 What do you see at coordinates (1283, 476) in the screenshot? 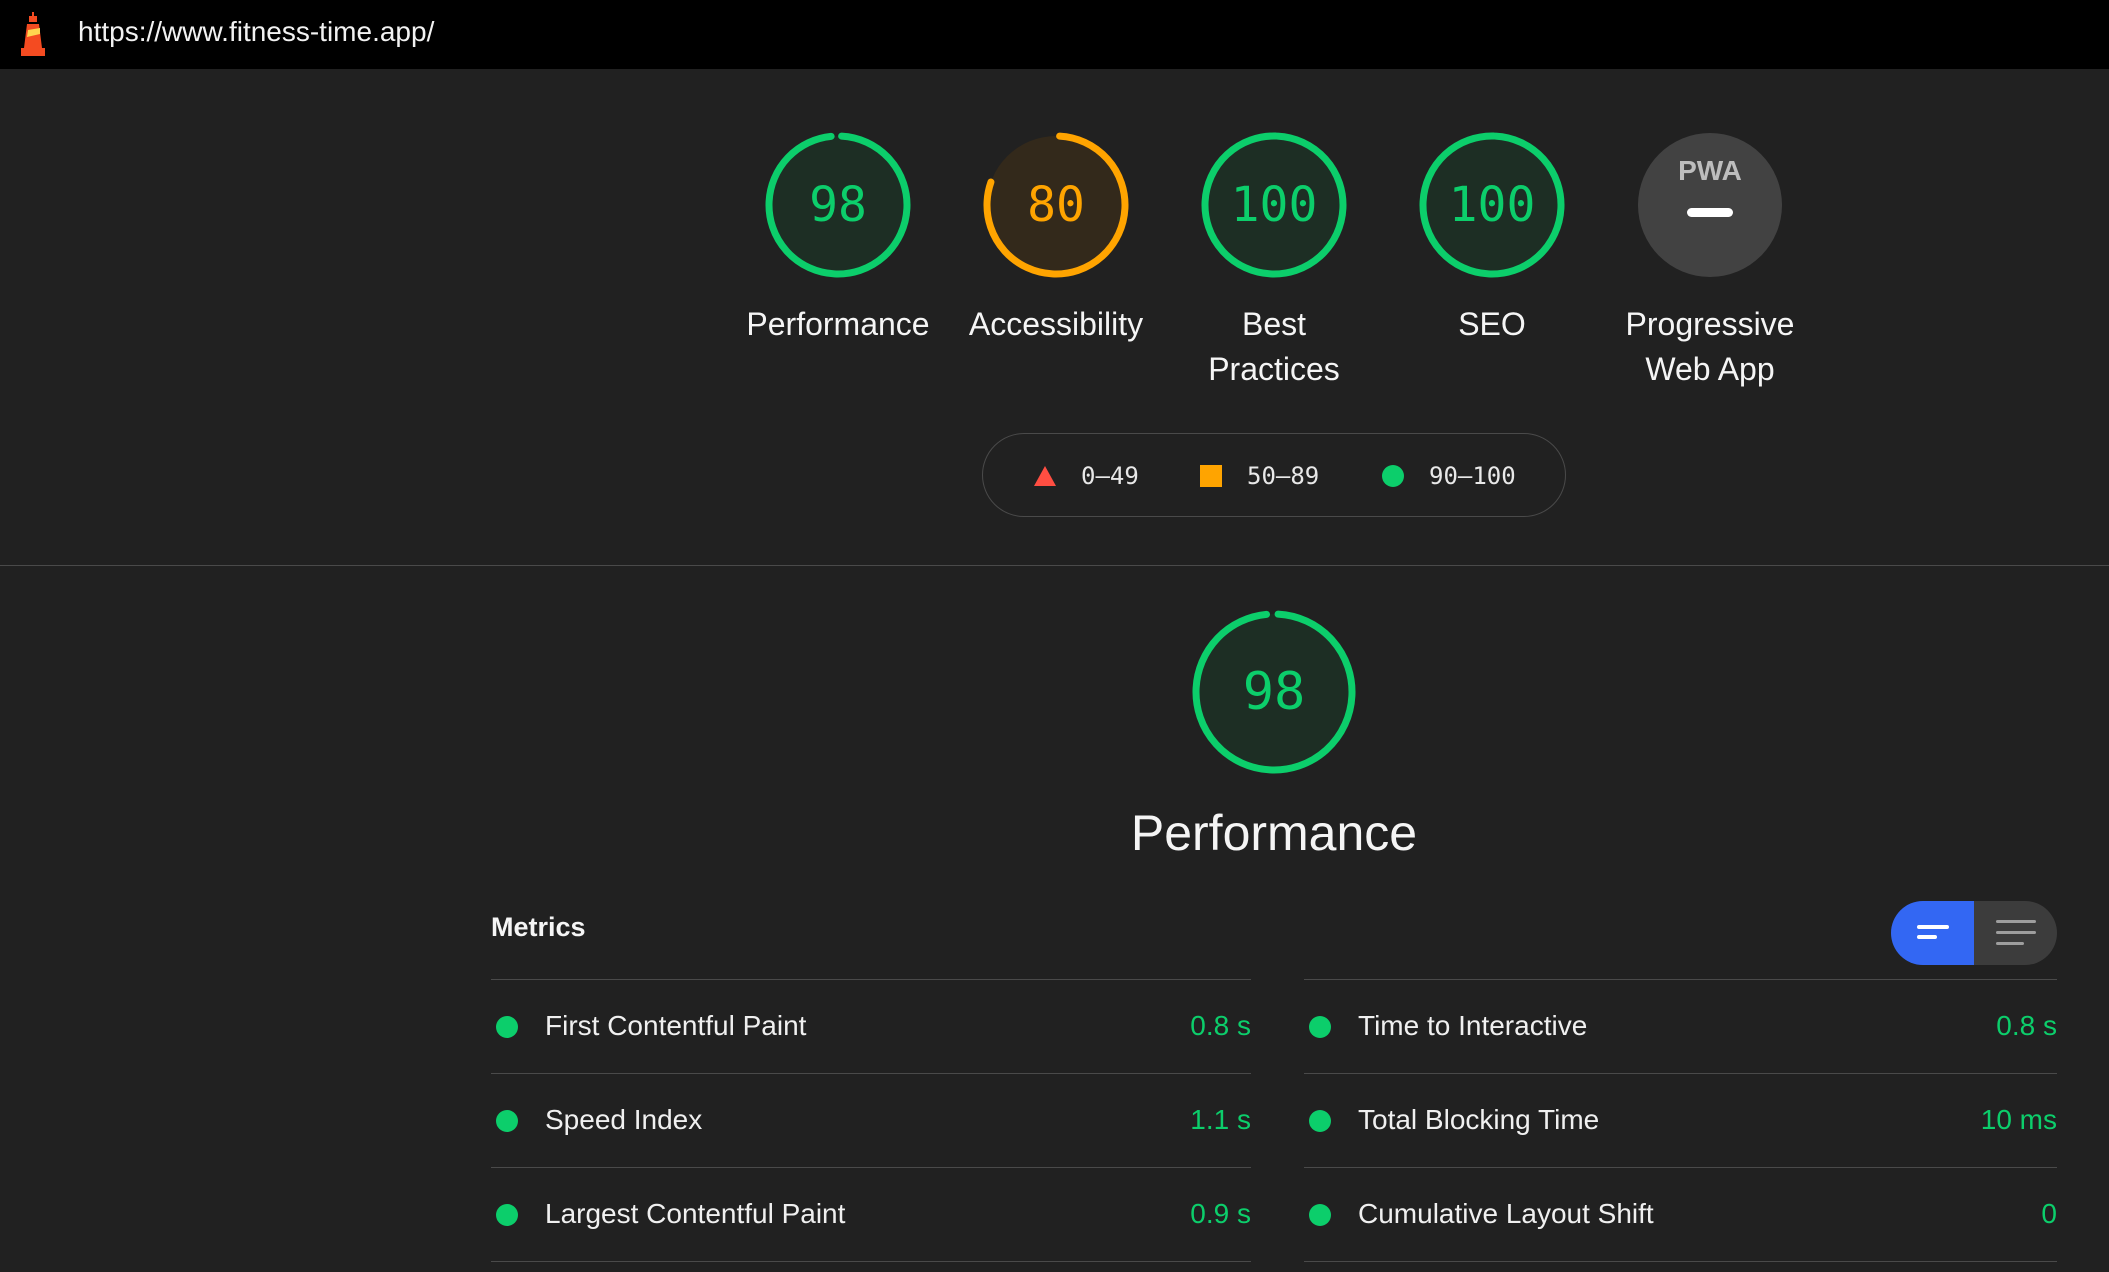
I see `legend-average-label: 50–89` at bounding box center [1283, 476].